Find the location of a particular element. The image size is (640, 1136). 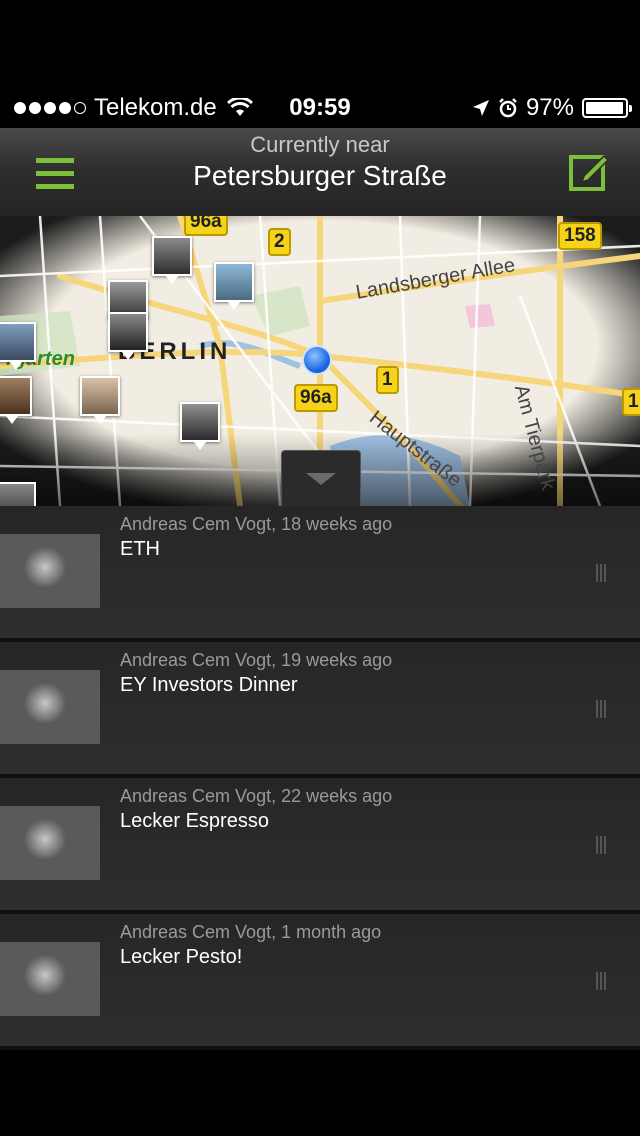

post-meta: Andreas Cem Vogt, 19 weeks ago is located at coordinates (256, 660).